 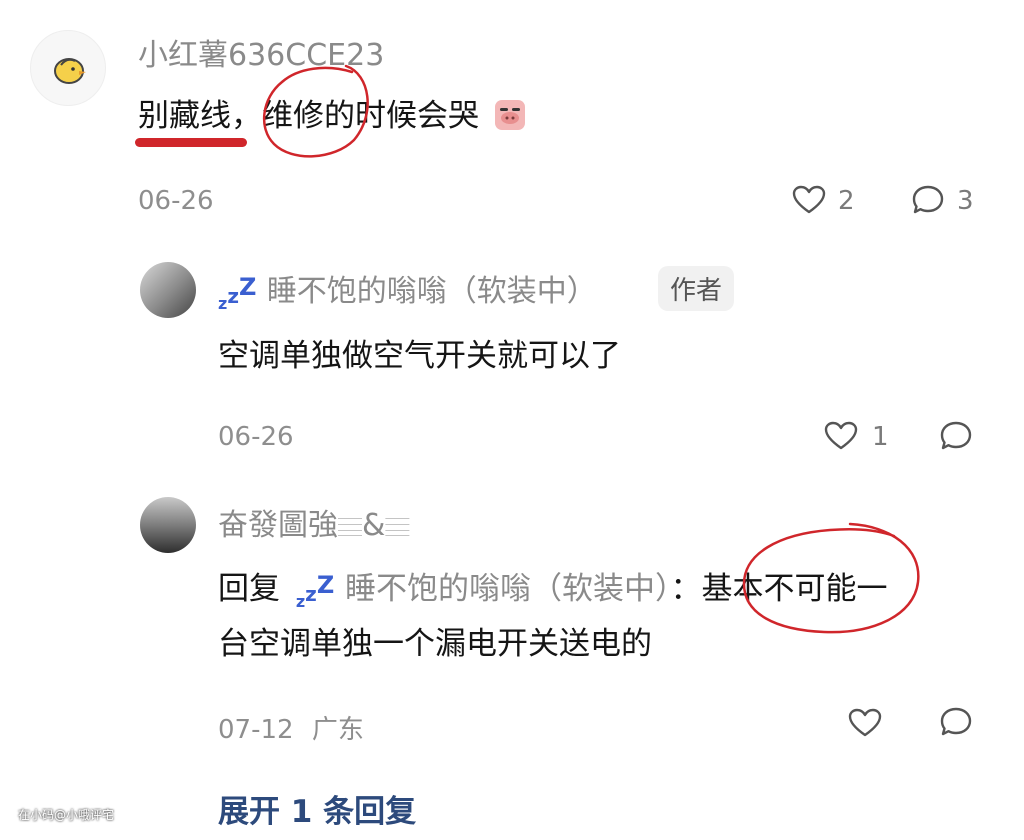 I want to click on reply-username-row: zzZ 睡不饱的嗡嗡（软装中）, so click(x=407, y=289).